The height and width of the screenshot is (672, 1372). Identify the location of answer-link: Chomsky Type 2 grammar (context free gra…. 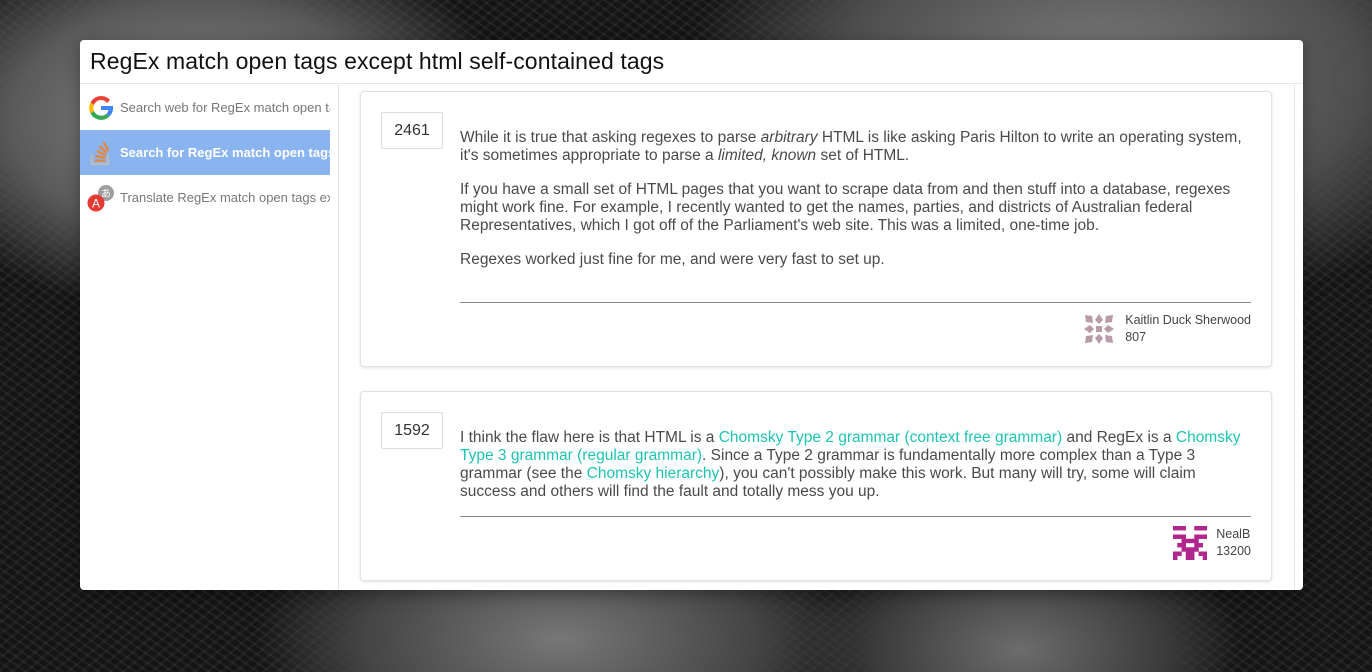
(890, 437).